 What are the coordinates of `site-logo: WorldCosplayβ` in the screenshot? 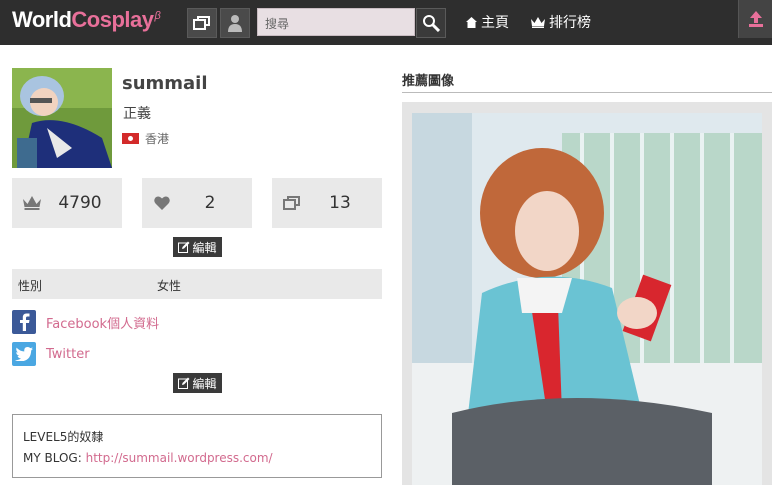 It's located at (86, 20).